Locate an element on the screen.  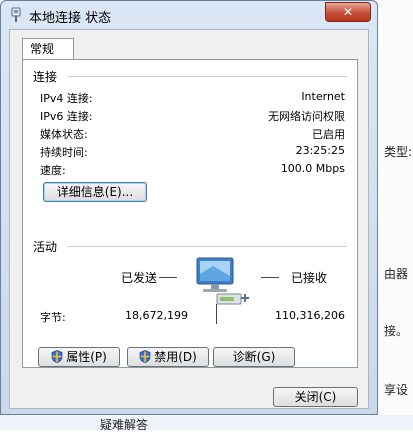
activity-divider is located at coordinates (216, 314).